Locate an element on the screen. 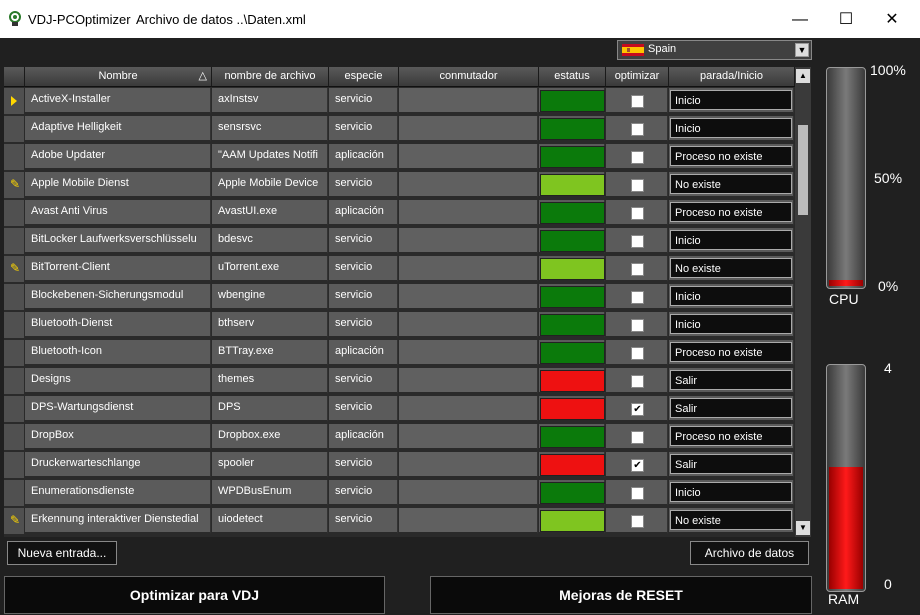 The image size is (920, 615). file-name-cell: bthserv is located at coordinates (270, 325).